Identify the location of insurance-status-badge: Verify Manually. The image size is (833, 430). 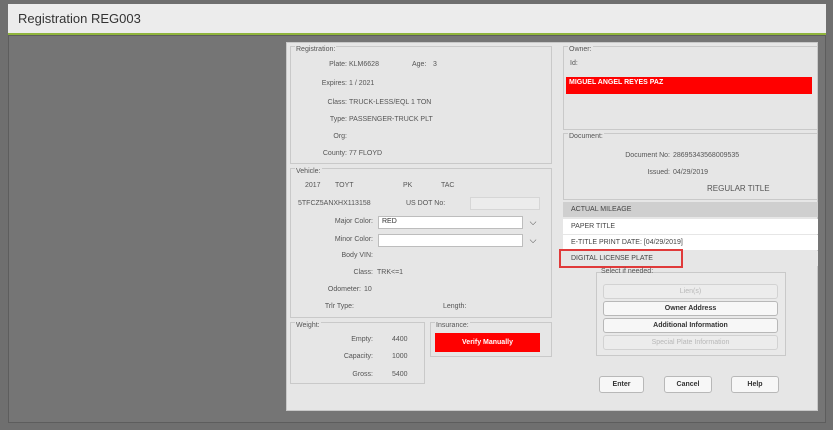
(487, 342).